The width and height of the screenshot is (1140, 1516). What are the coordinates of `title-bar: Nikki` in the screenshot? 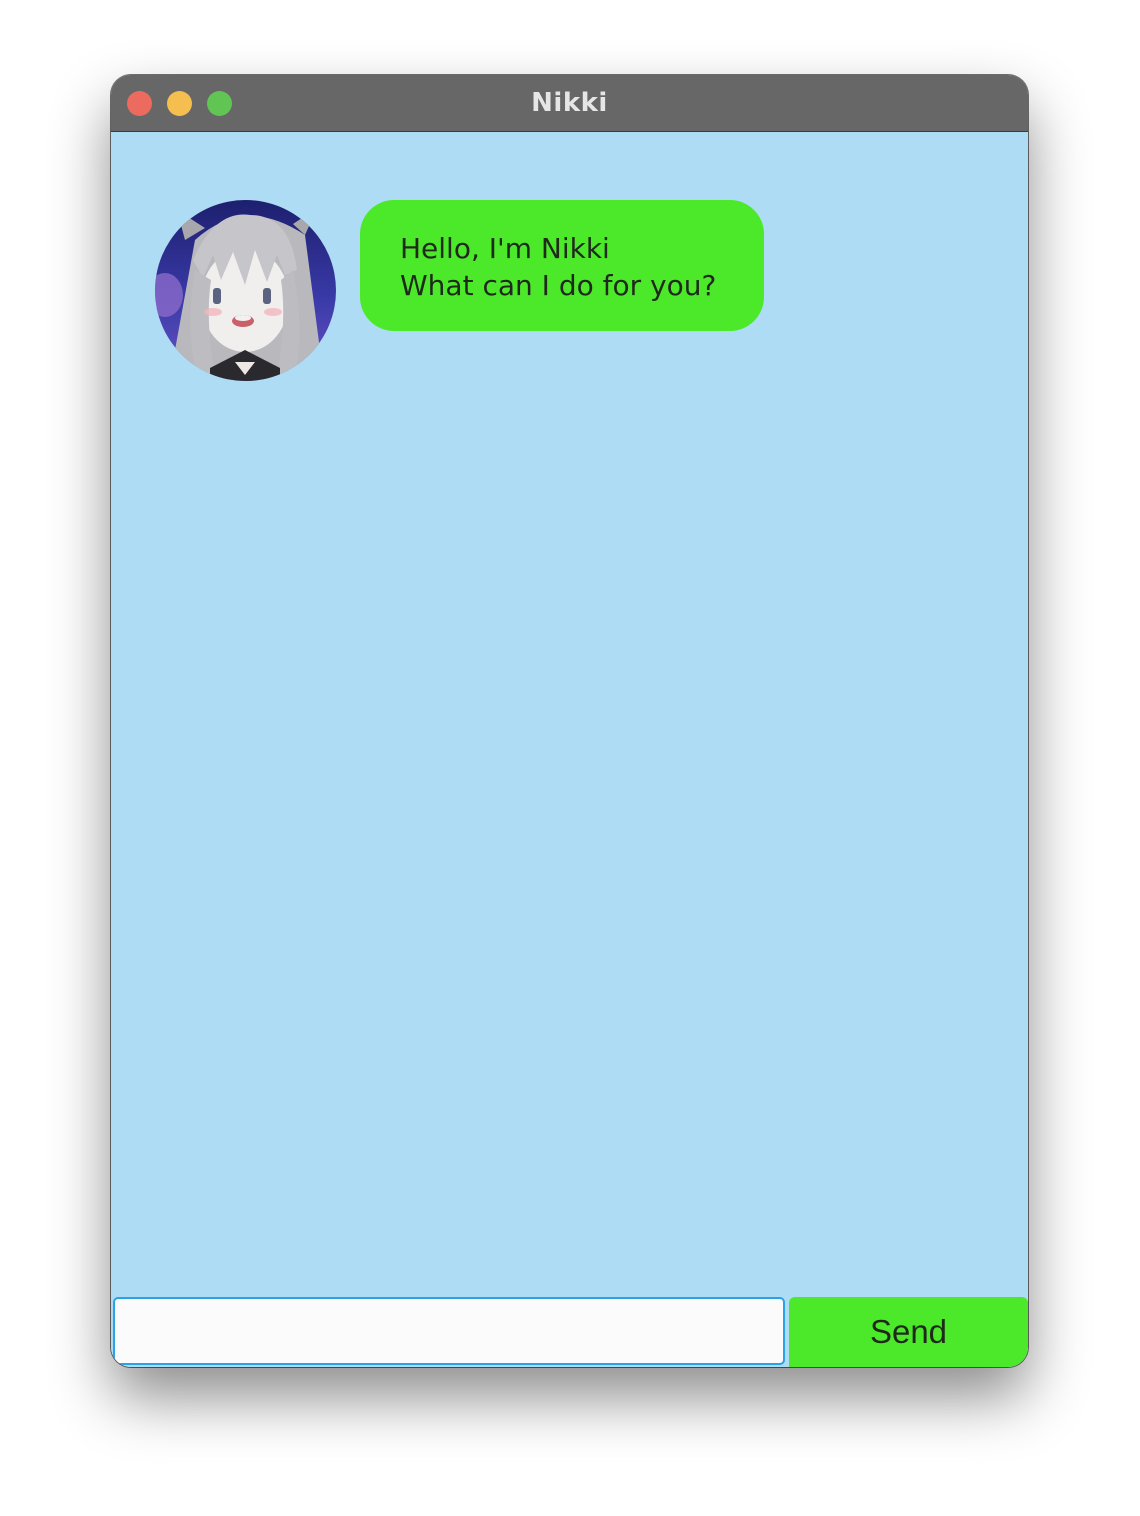 It's located at (569, 103).